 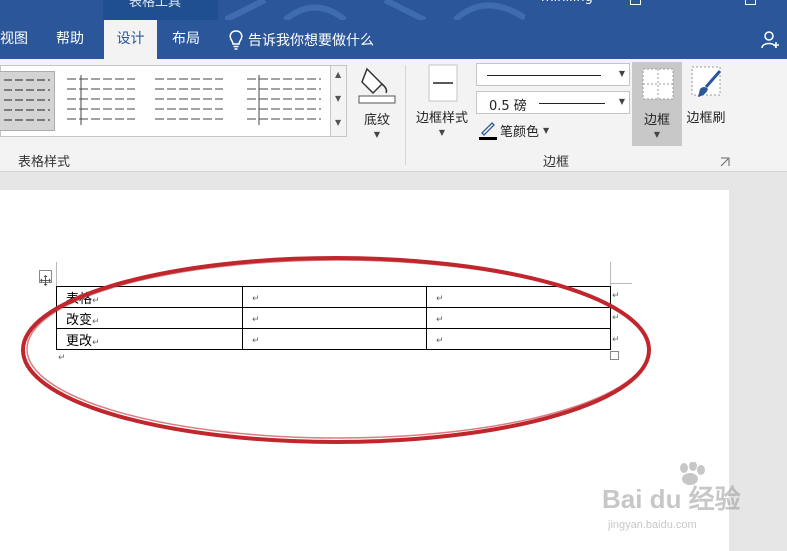 What do you see at coordinates (338, 122) in the screenshot?
I see `gallery-more-icon: ▼` at bounding box center [338, 122].